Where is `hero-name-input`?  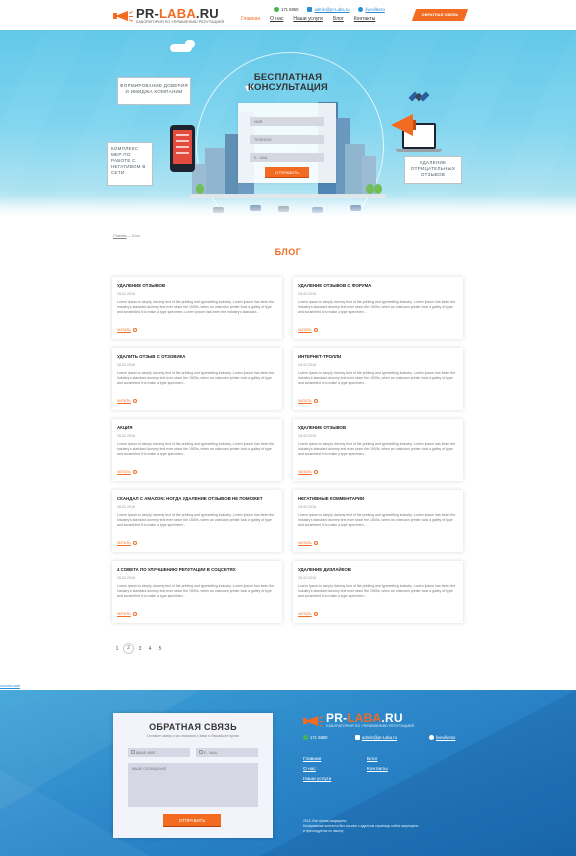 hero-name-input is located at coordinates (287, 121).